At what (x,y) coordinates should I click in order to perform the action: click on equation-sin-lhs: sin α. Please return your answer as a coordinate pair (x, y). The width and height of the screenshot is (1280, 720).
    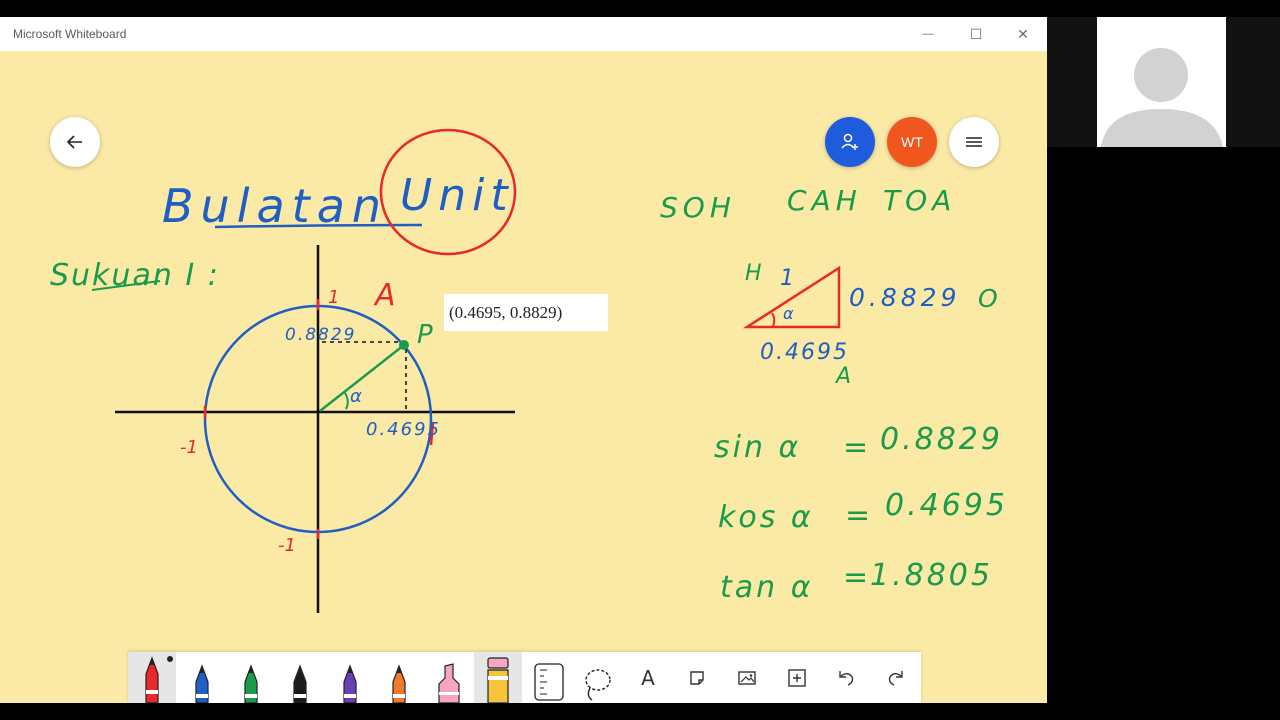
    Looking at the image, I should click on (757, 447).